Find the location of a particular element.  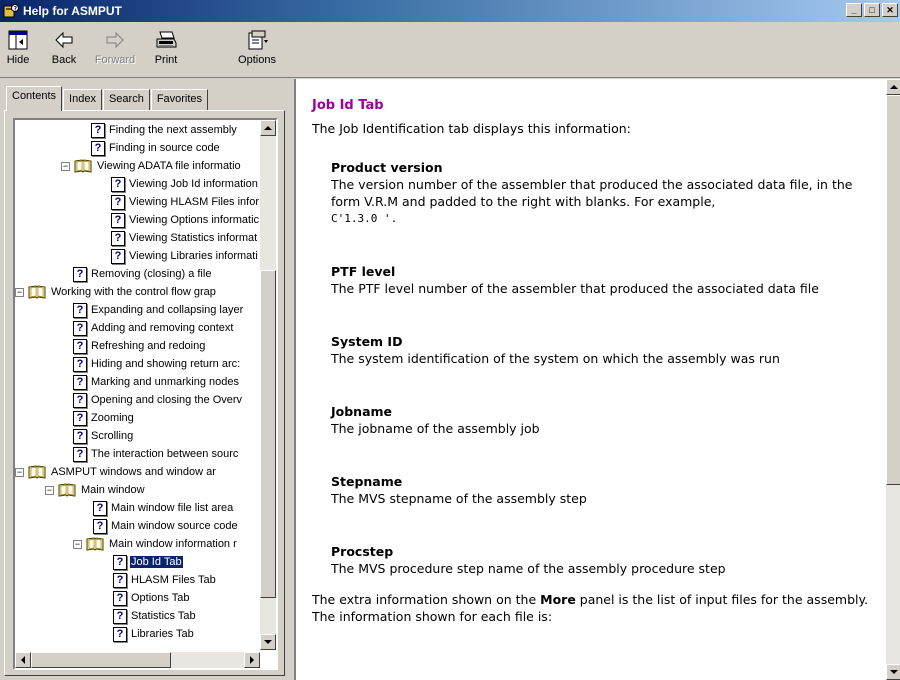

forward-button: Forward is located at coordinates (115, 50).